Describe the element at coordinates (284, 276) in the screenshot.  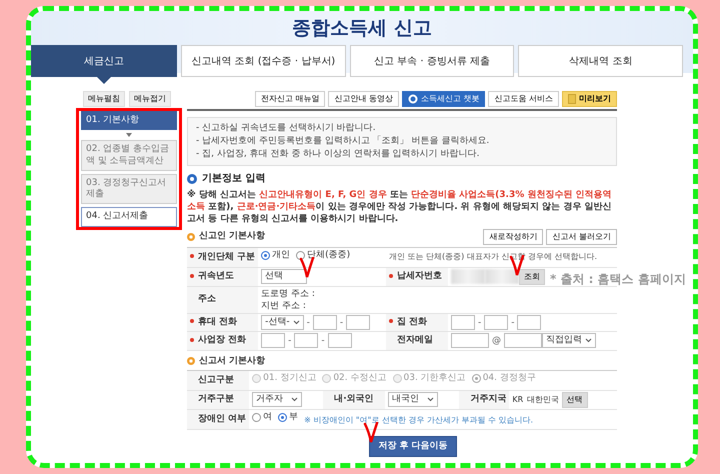
I see `year-select: 선택` at that location.